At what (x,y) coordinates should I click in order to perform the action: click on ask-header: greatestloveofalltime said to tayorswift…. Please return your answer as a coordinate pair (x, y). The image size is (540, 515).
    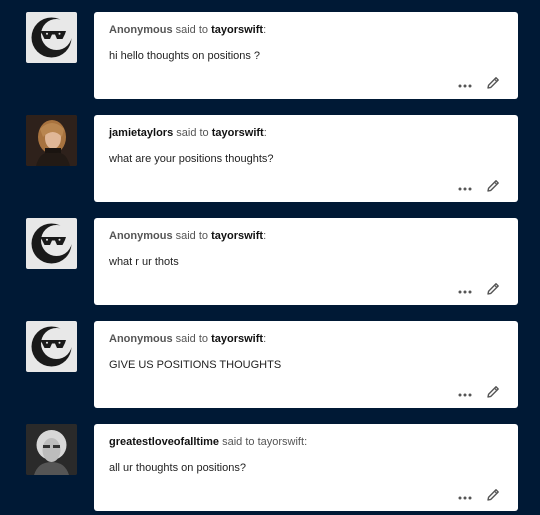
    Looking at the image, I should click on (208, 442).